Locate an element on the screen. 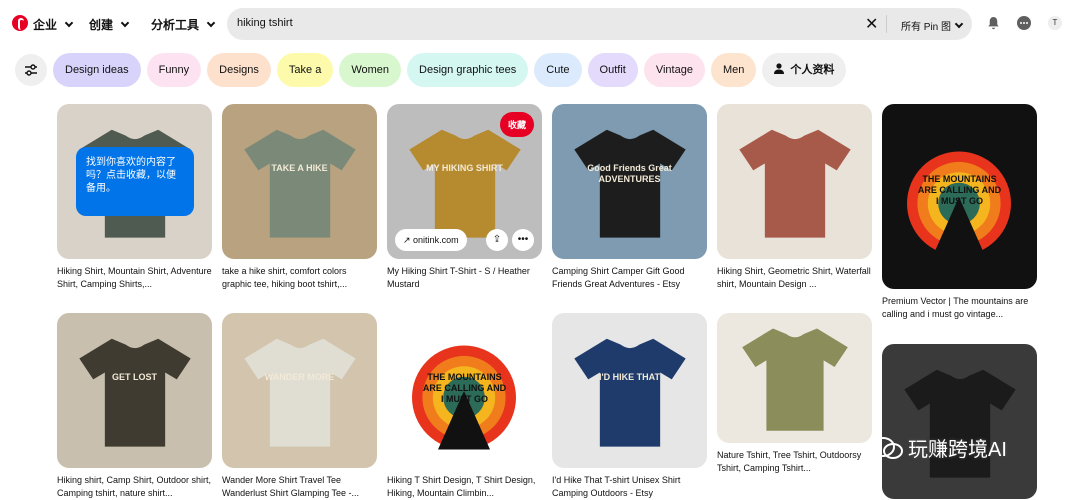  filter-button is located at coordinates (31, 70).